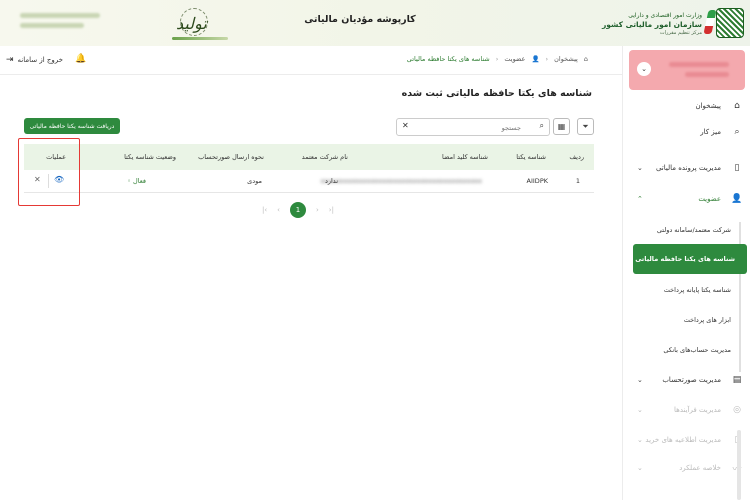 Image resolution: width=750 pixels, height=500 pixels. I want to click on bell-icon: 🔔, so click(80, 59).